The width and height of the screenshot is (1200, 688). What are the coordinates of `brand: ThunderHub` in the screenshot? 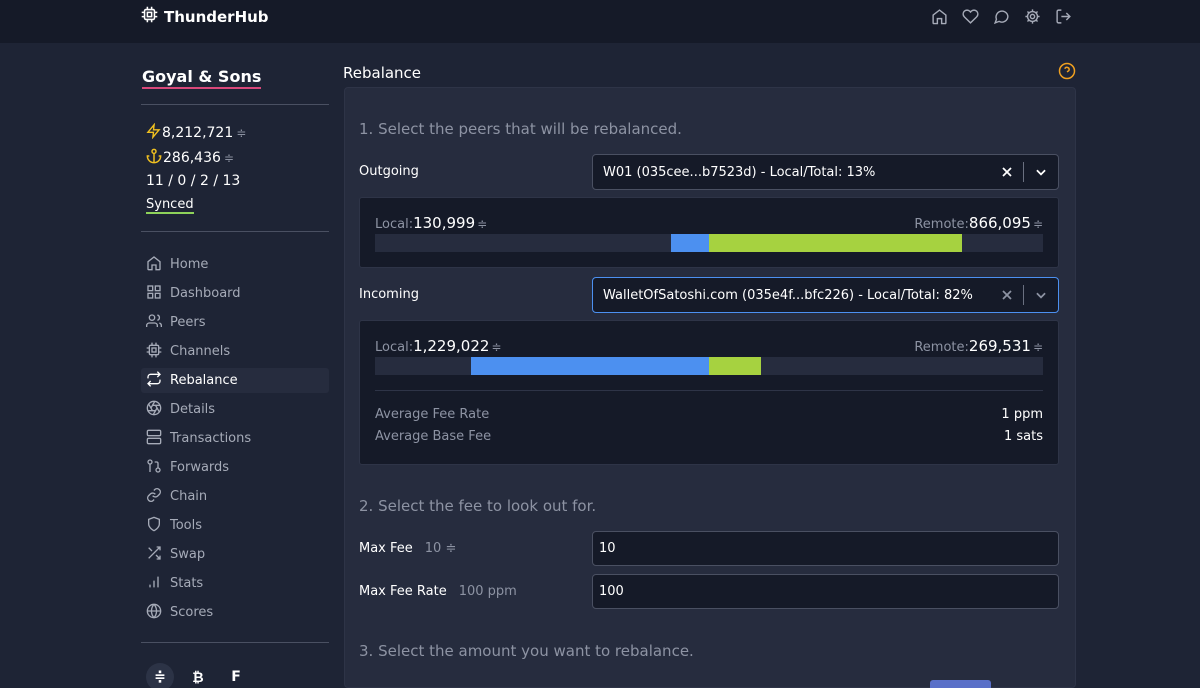 It's located at (205, 16).